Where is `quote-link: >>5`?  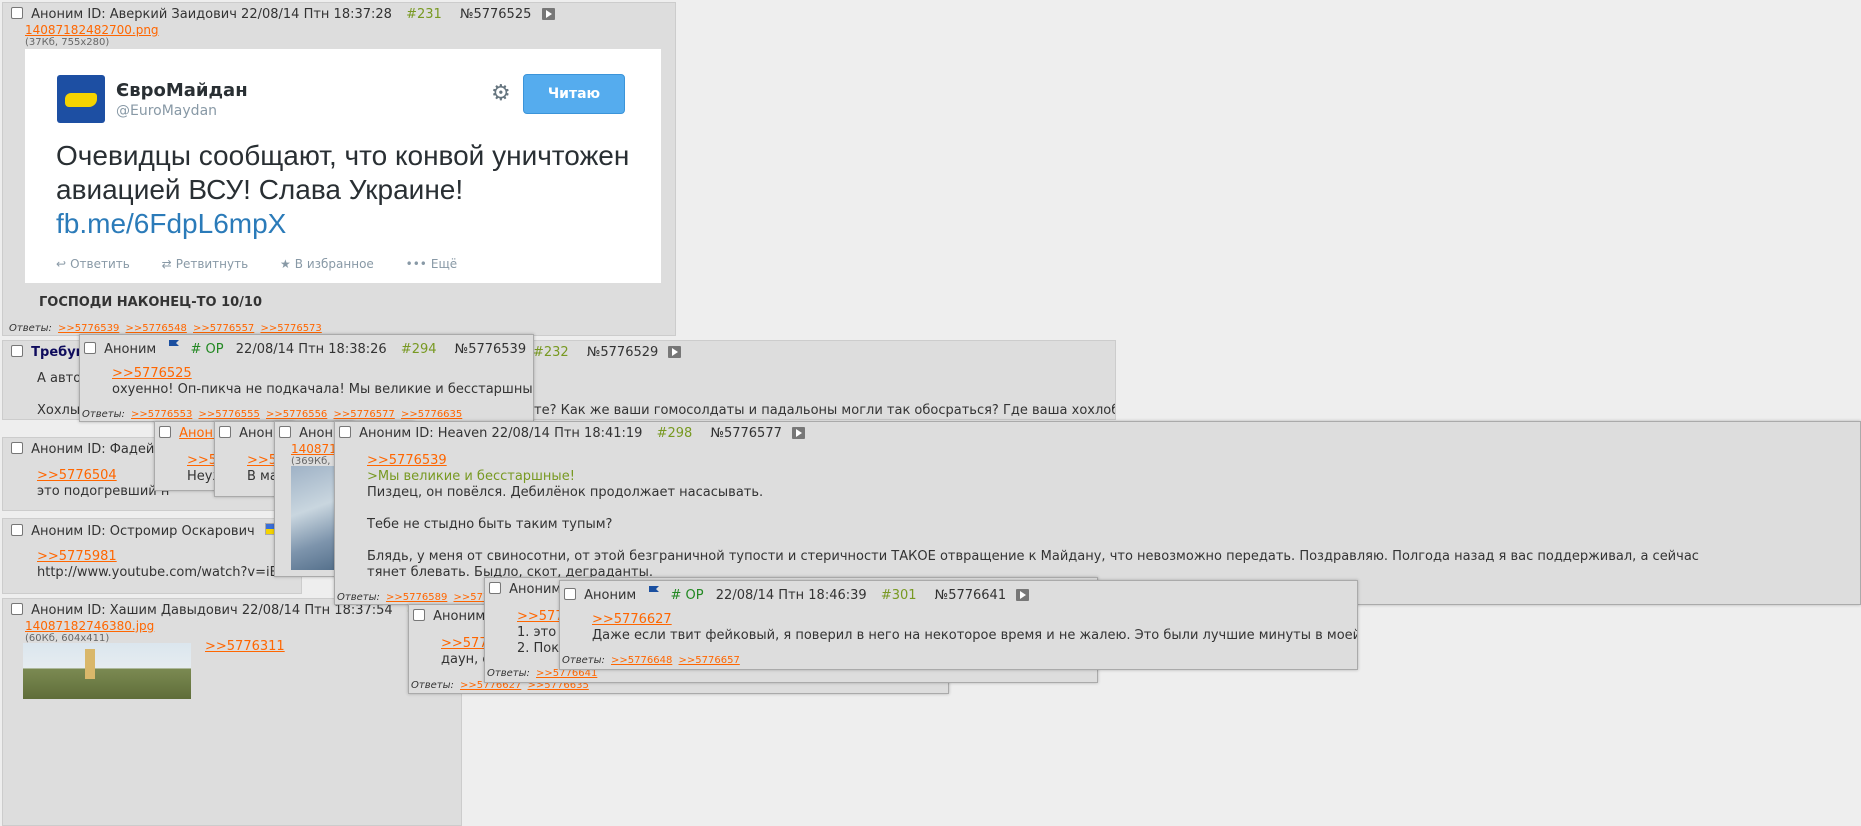 quote-link: >>5 is located at coordinates (262, 461).